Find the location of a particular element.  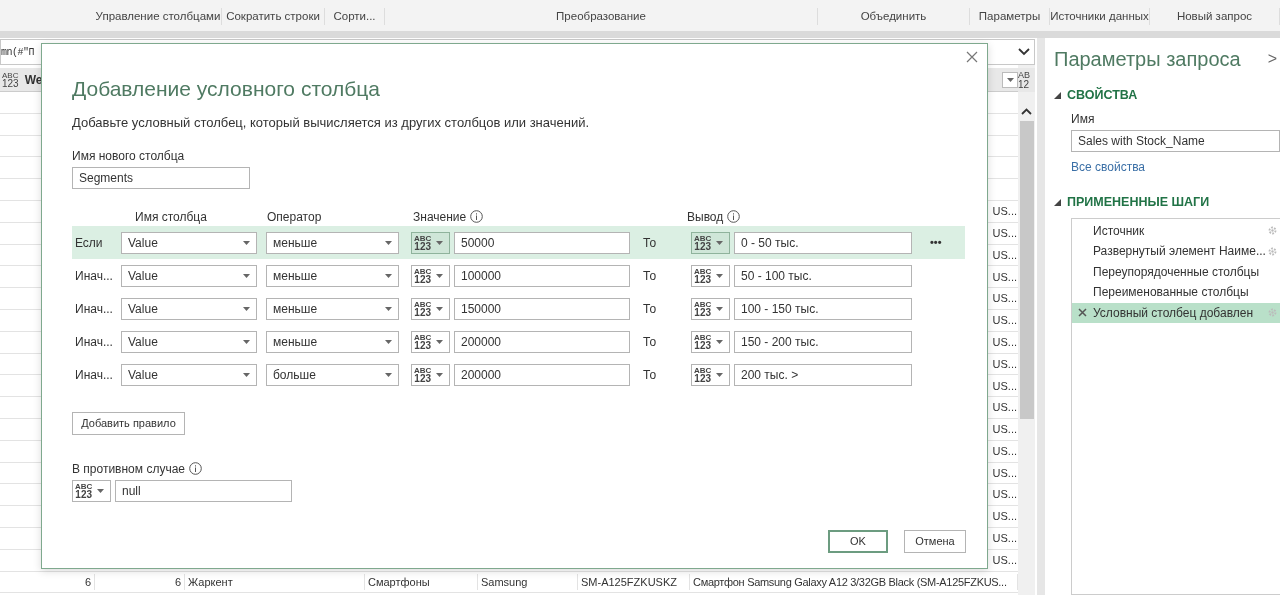

scrollbar-thumb is located at coordinates (1027, 270).